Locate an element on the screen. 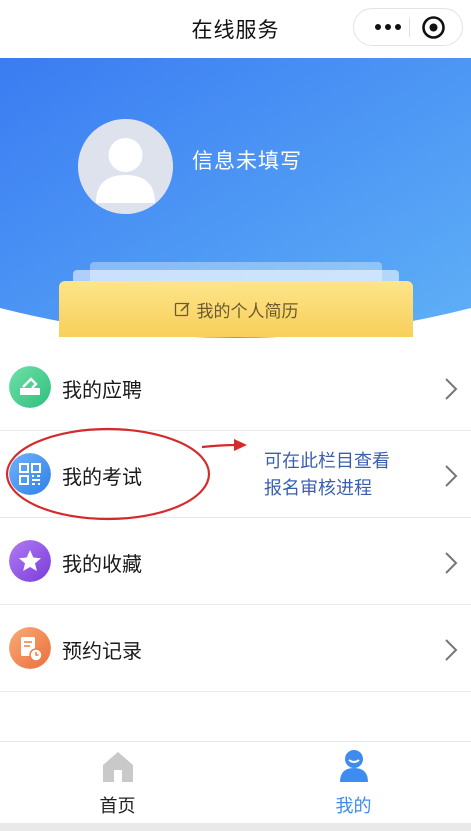 The width and height of the screenshot is (471, 831). edit-icon is located at coordinates (182, 308).